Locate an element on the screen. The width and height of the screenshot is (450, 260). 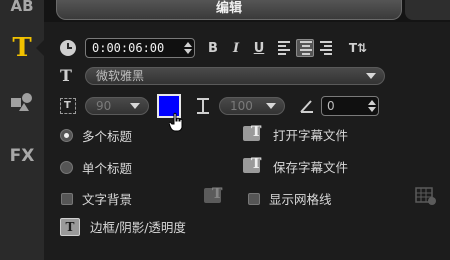
rotation-angle-input: 0 is located at coordinates (350, 106).